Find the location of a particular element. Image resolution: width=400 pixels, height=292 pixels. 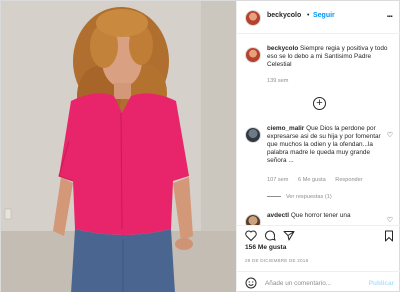

likes-count: 156 Me gusta is located at coordinates (265, 247).